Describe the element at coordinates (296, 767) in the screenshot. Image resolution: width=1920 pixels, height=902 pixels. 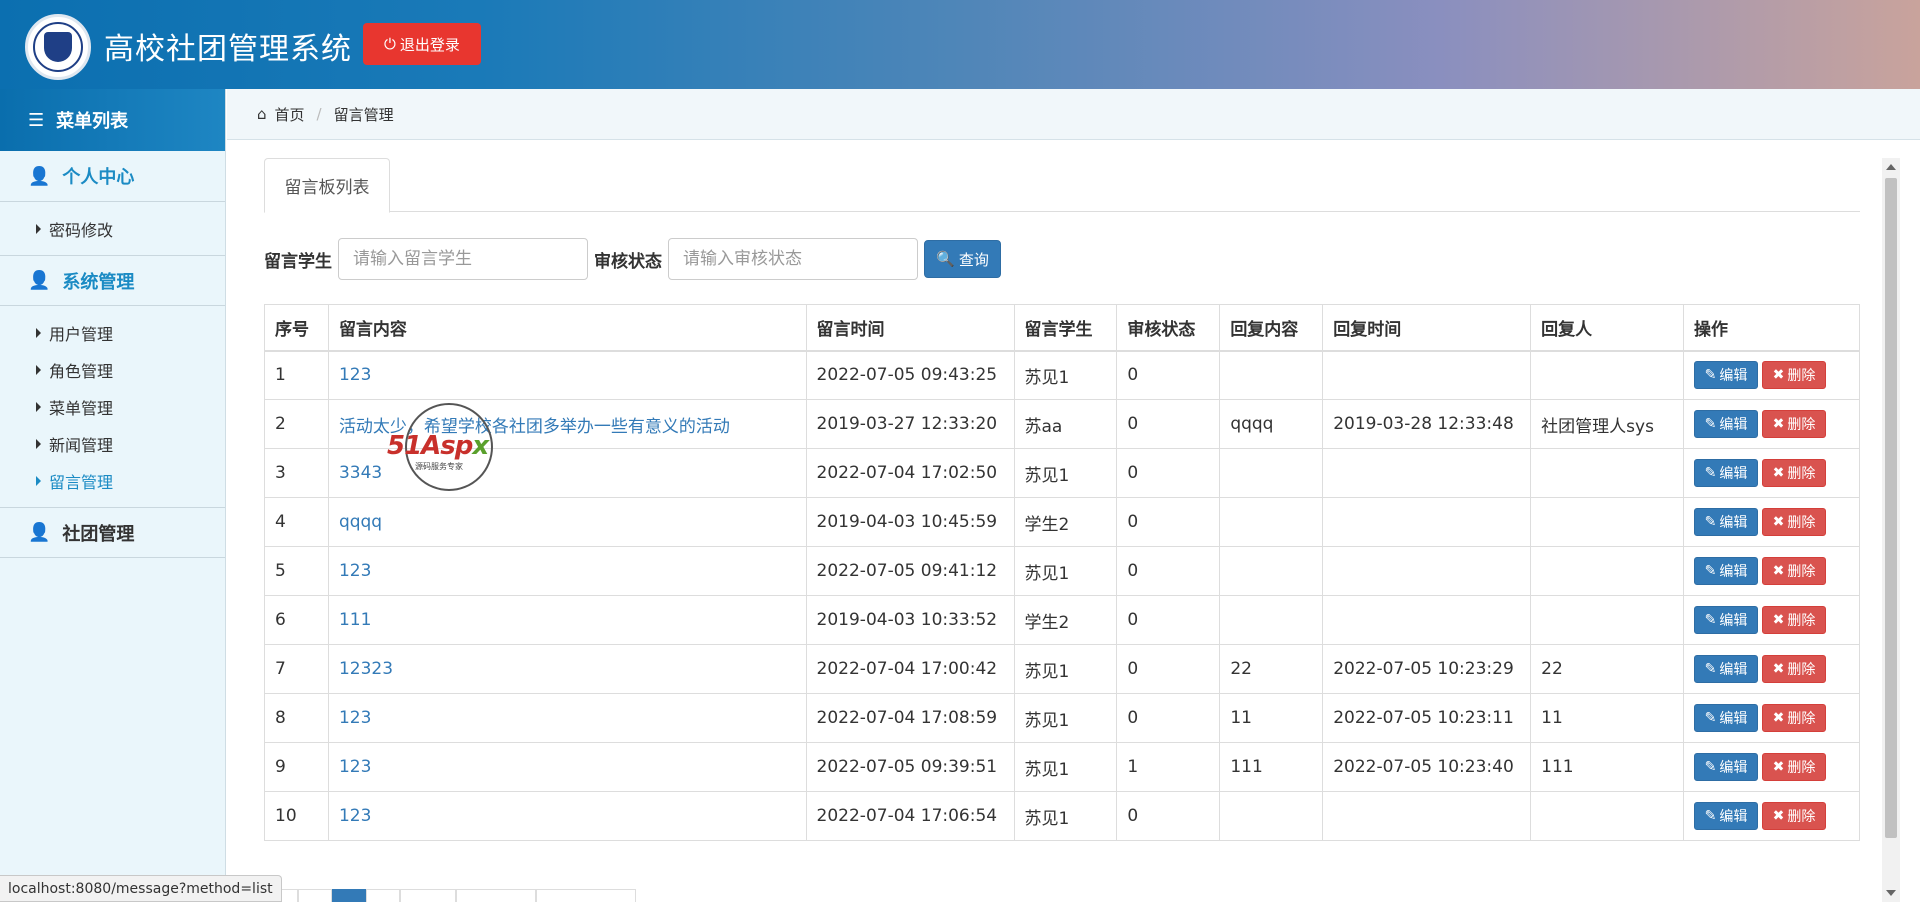
I see `table-cell: 9` at that location.